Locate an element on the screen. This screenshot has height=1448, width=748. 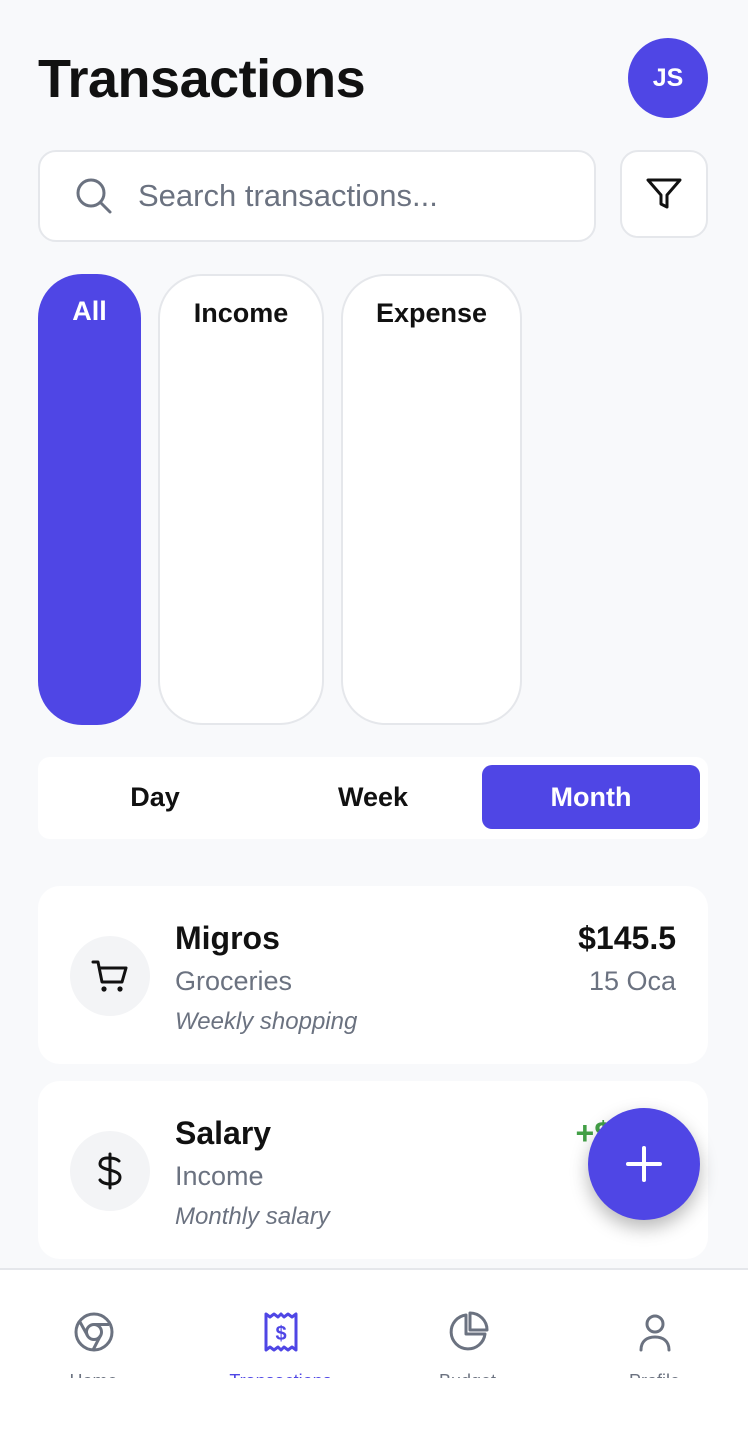
transaction-amount: $145.5 is located at coordinates (627, 938).